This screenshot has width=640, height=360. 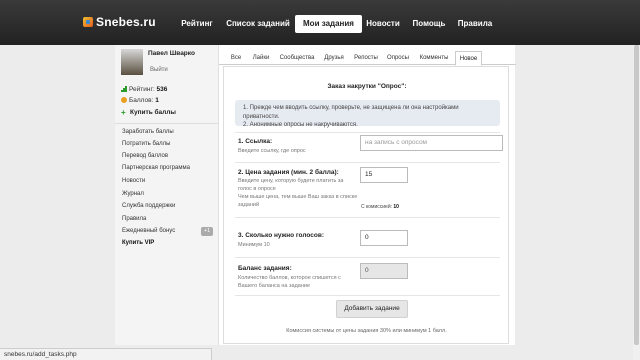 I want to click on balance-value: 1, so click(x=157, y=100).